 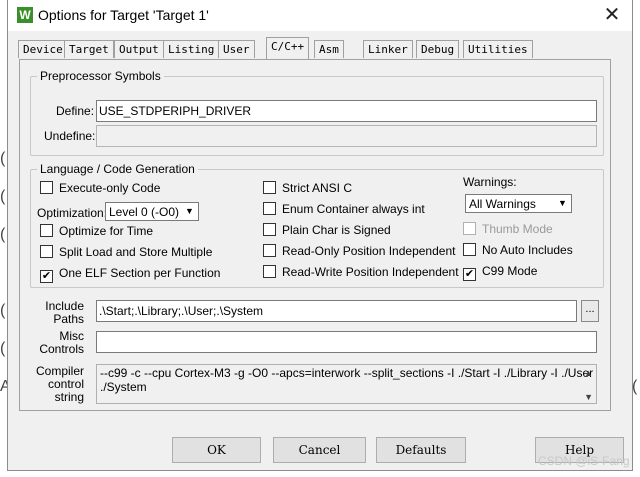 What do you see at coordinates (498, 49) in the screenshot?
I see `tab-utilities: Utilities` at bounding box center [498, 49].